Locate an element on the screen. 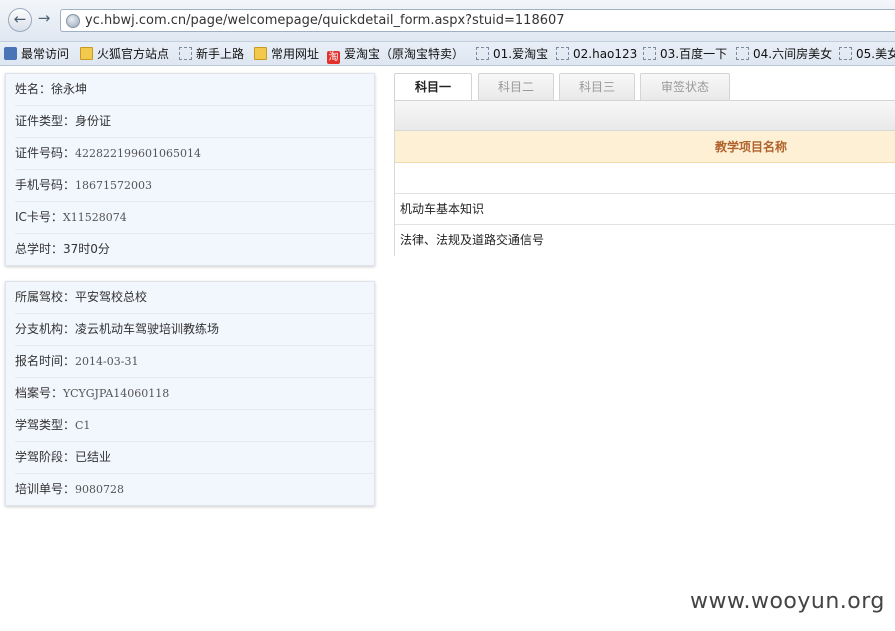 The height and width of the screenshot is (631, 895). tab-subject-1: 科目一 is located at coordinates (433, 87).